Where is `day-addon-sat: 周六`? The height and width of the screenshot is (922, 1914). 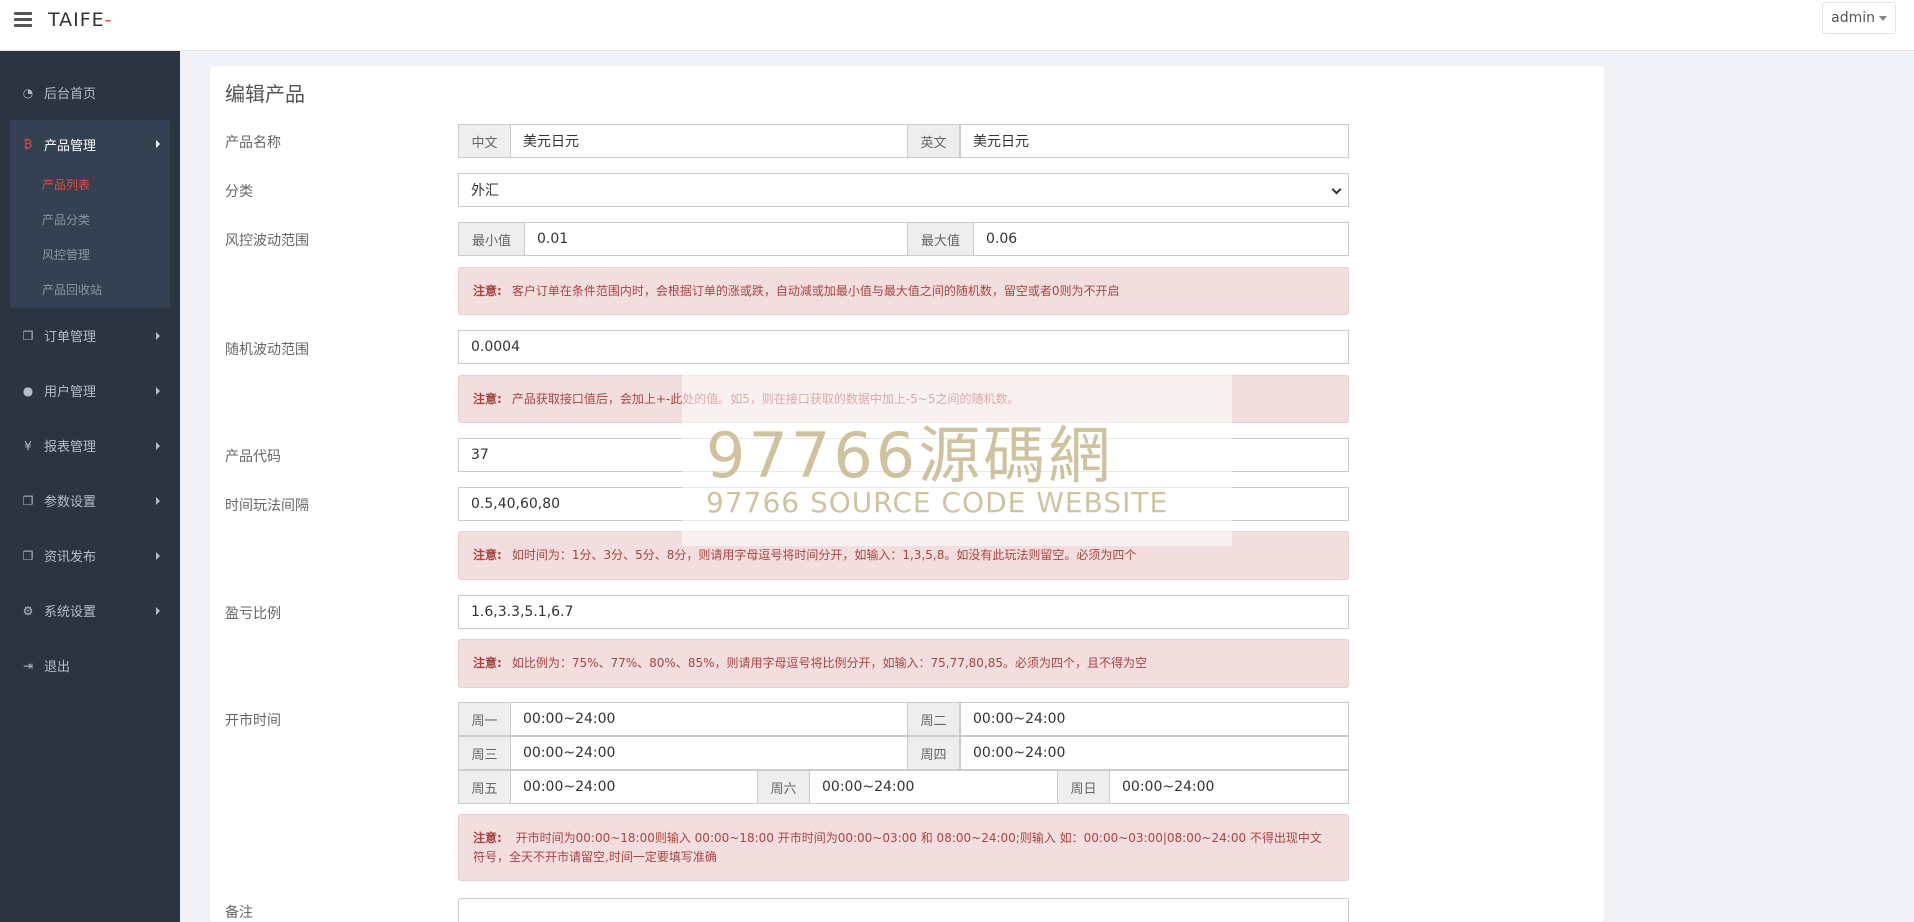 day-addon-sat: 周六 is located at coordinates (783, 787).